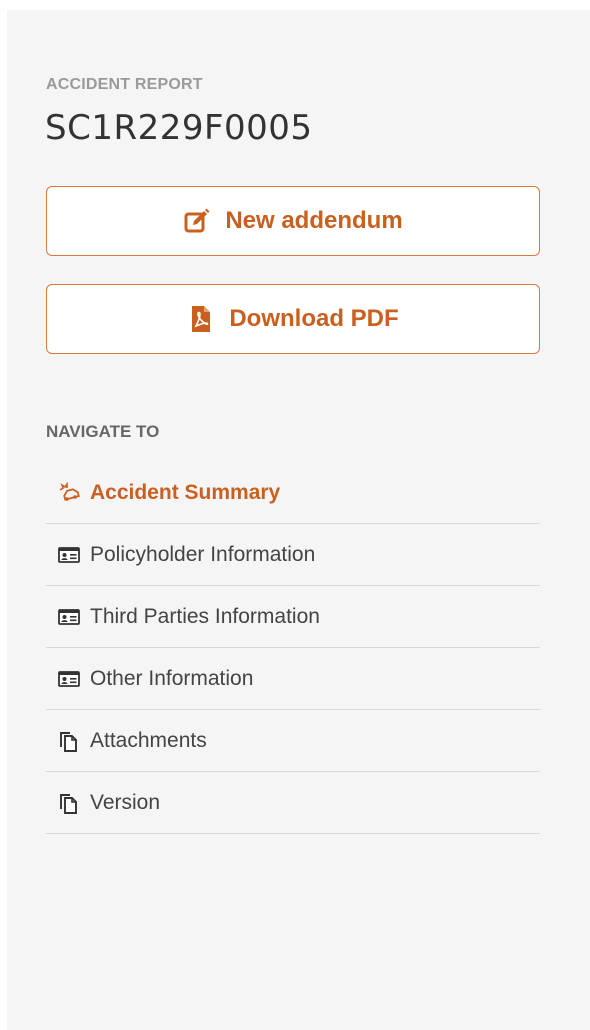  I want to click on nav-item-third-parties-information: Third Parties Information, so click(293, 617).